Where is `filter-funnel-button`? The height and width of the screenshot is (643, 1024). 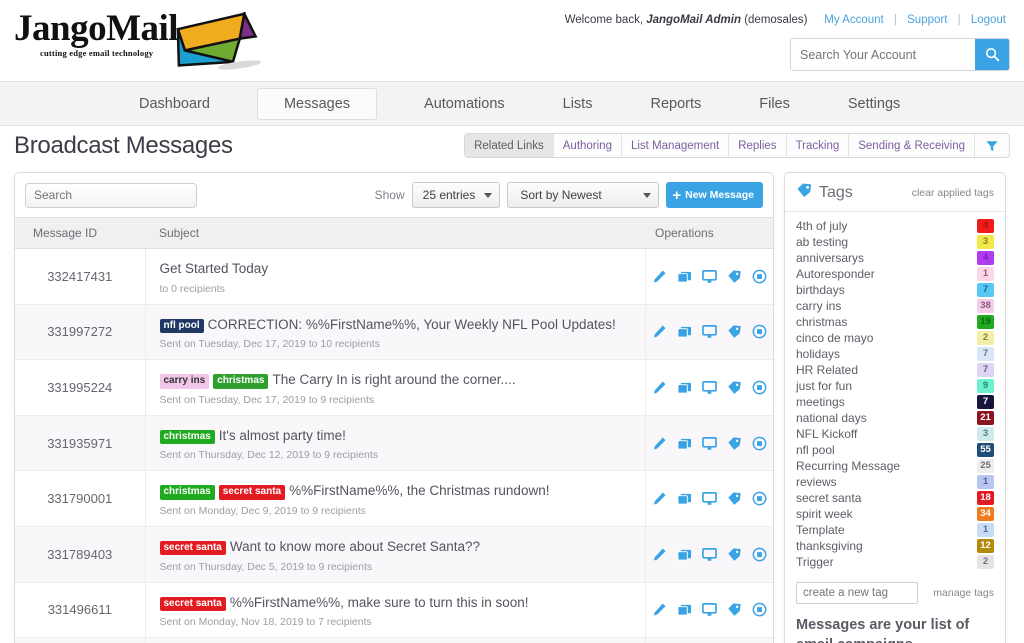
filter-funnel-button is located at coordinates (992, 145).